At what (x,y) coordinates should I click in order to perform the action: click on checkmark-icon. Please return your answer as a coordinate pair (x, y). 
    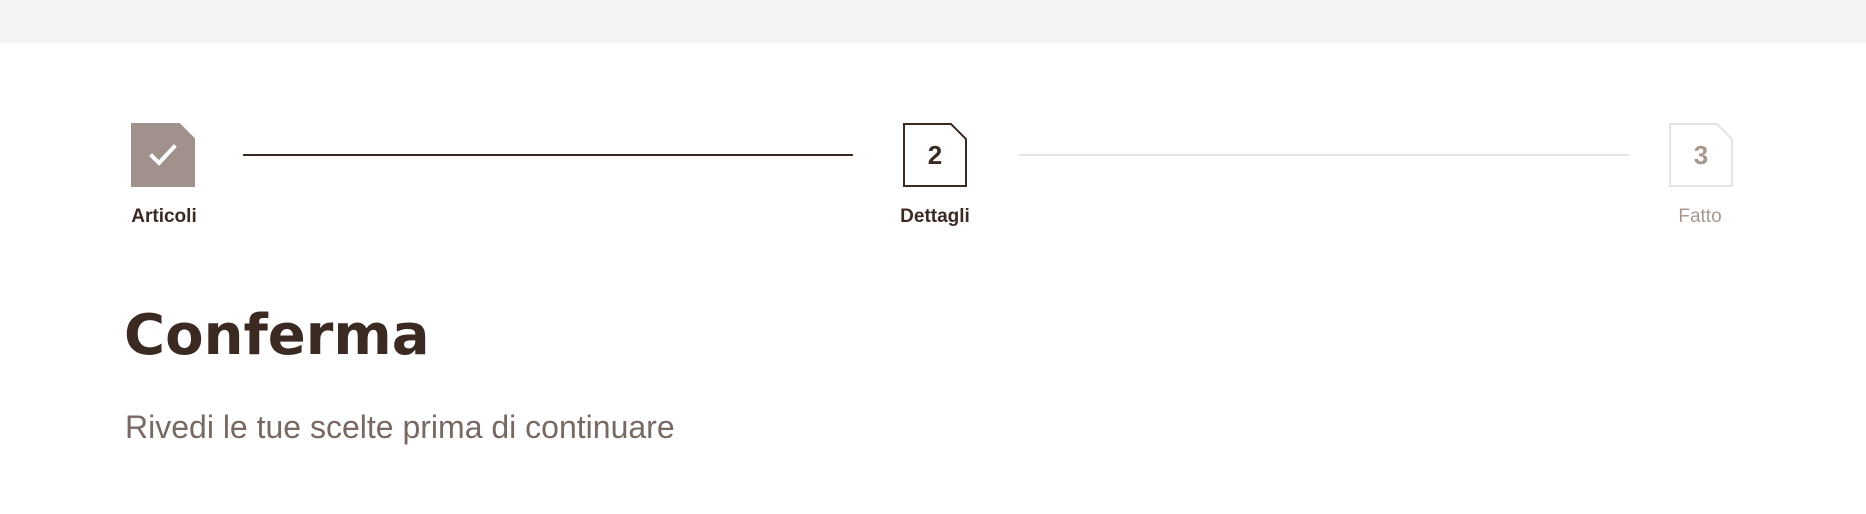
    Looking at the image, I should click on (163, 155).